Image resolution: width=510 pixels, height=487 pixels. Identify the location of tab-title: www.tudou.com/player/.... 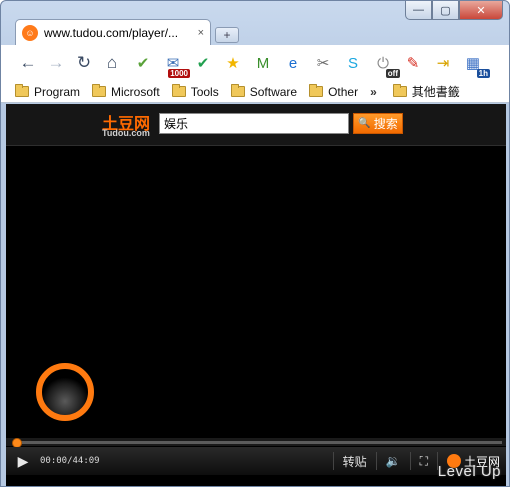
(111, 33).